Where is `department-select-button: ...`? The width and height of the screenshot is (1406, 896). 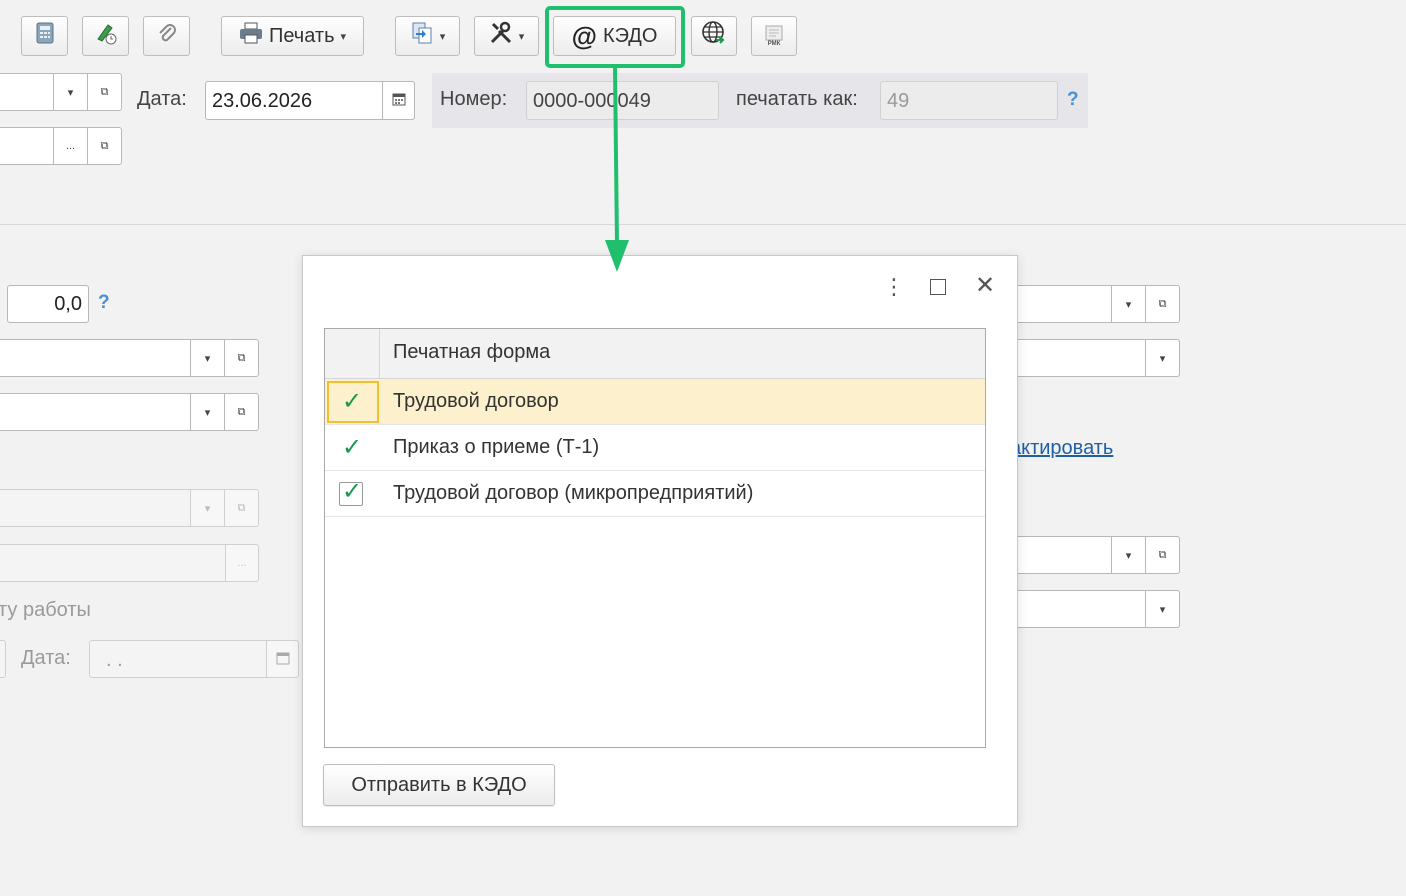
department-select-button: ... is located at coordinates (70, 146).